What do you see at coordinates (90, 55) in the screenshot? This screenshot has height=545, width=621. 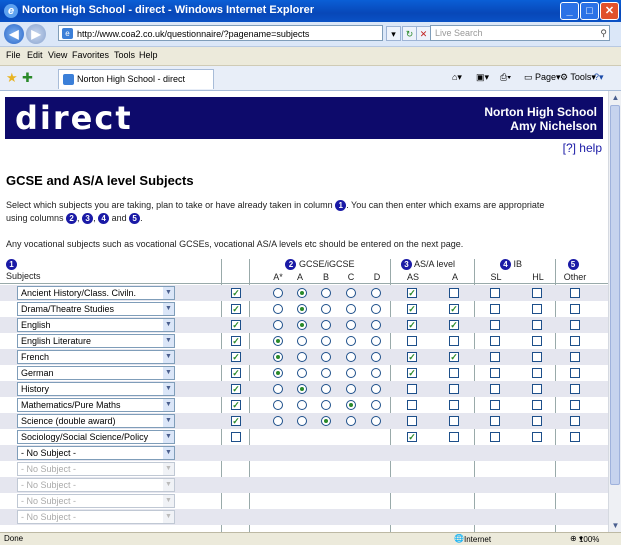 I see `menu-favorites: Favorites` at bounding box center [90, 55].